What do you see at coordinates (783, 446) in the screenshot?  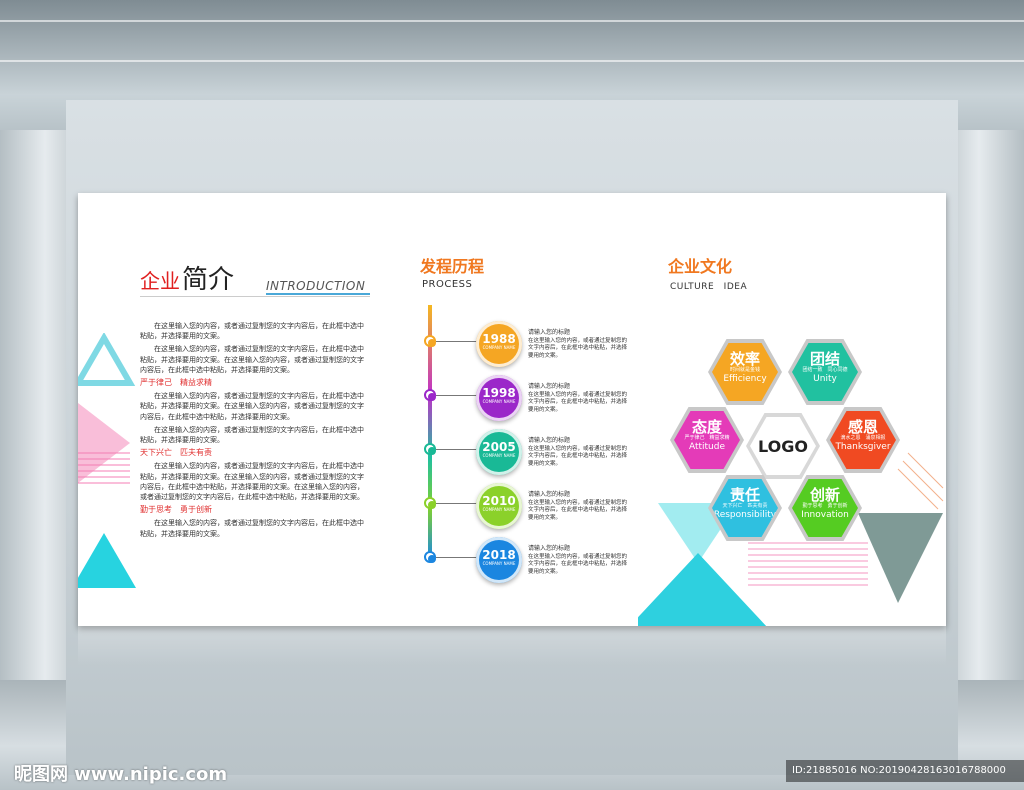 I see `logo-text: LOGO` at bounding box center [783, 446].